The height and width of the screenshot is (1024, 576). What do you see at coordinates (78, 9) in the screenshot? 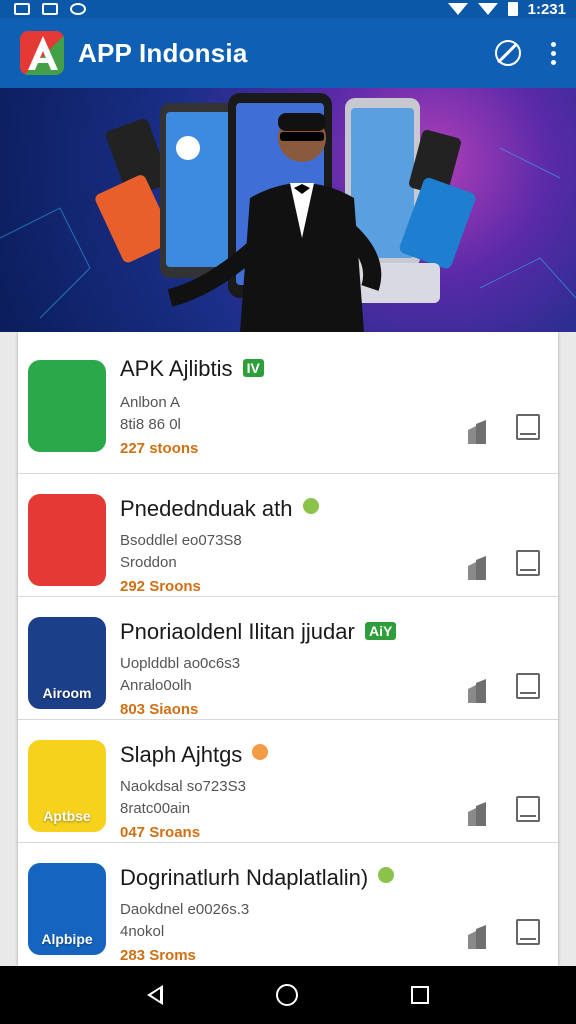
I see `sync-icon` at bounding box center [78, 9].